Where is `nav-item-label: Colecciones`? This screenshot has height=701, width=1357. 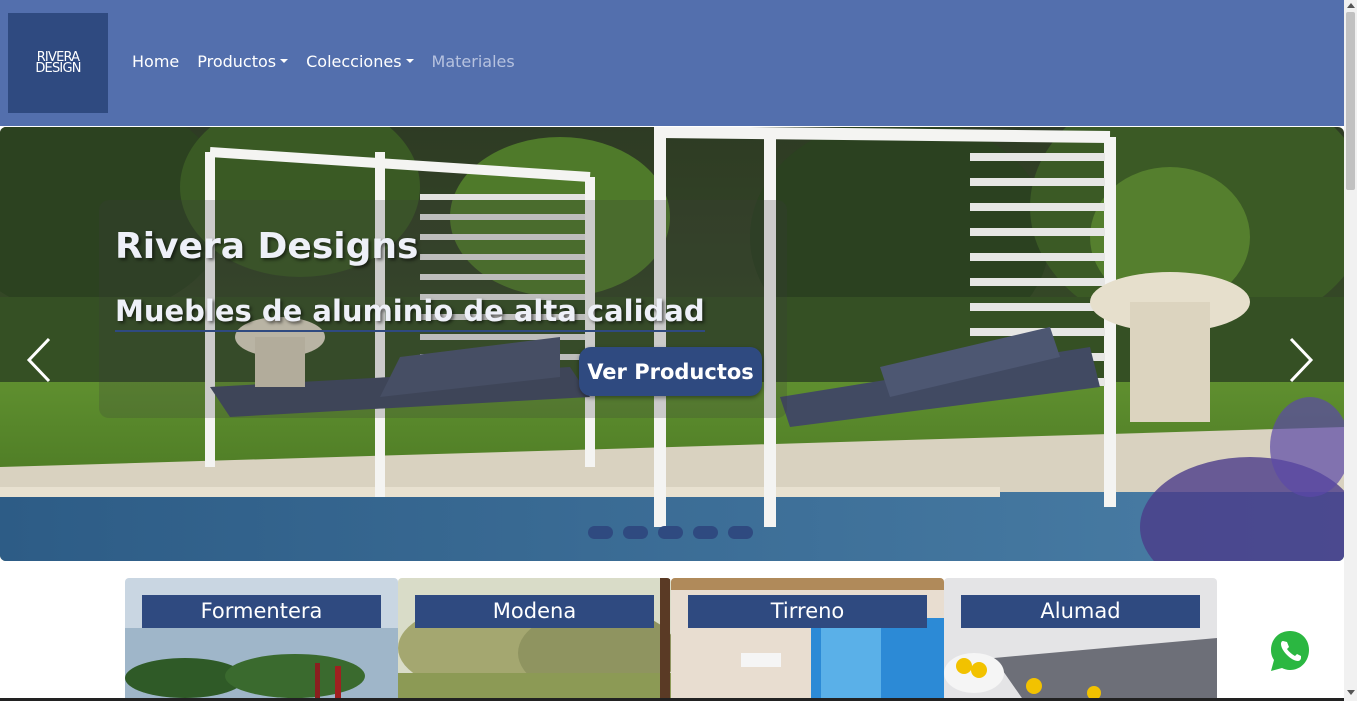
nav-item-label: Colecciones is located at coordinates (354, 61).